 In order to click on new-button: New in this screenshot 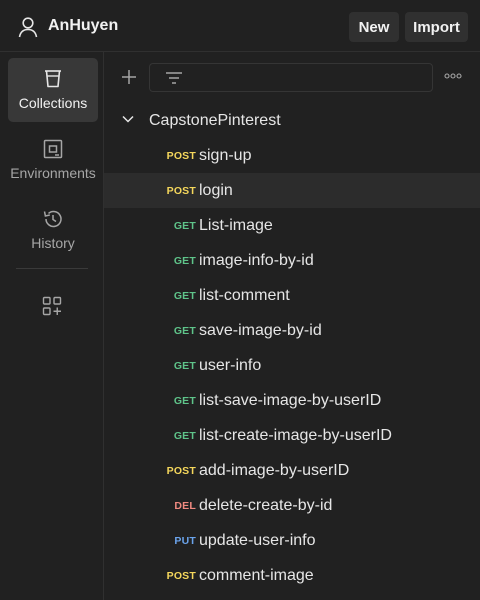, I will do `click(374, 27)`.